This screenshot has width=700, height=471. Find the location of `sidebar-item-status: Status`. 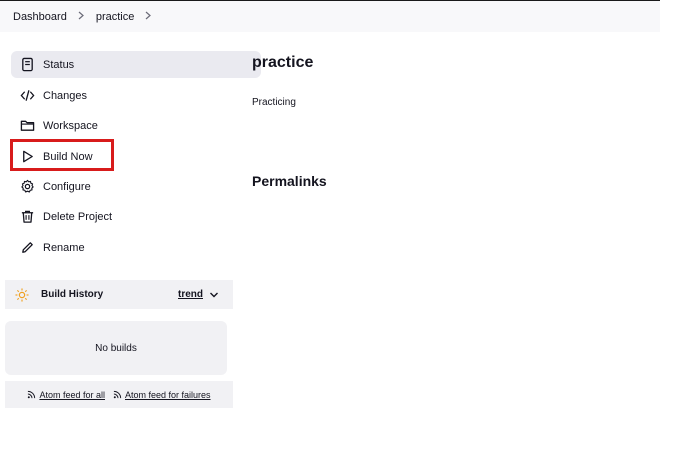

sidebar-item-status: Status is located at coordinates (136, 64).